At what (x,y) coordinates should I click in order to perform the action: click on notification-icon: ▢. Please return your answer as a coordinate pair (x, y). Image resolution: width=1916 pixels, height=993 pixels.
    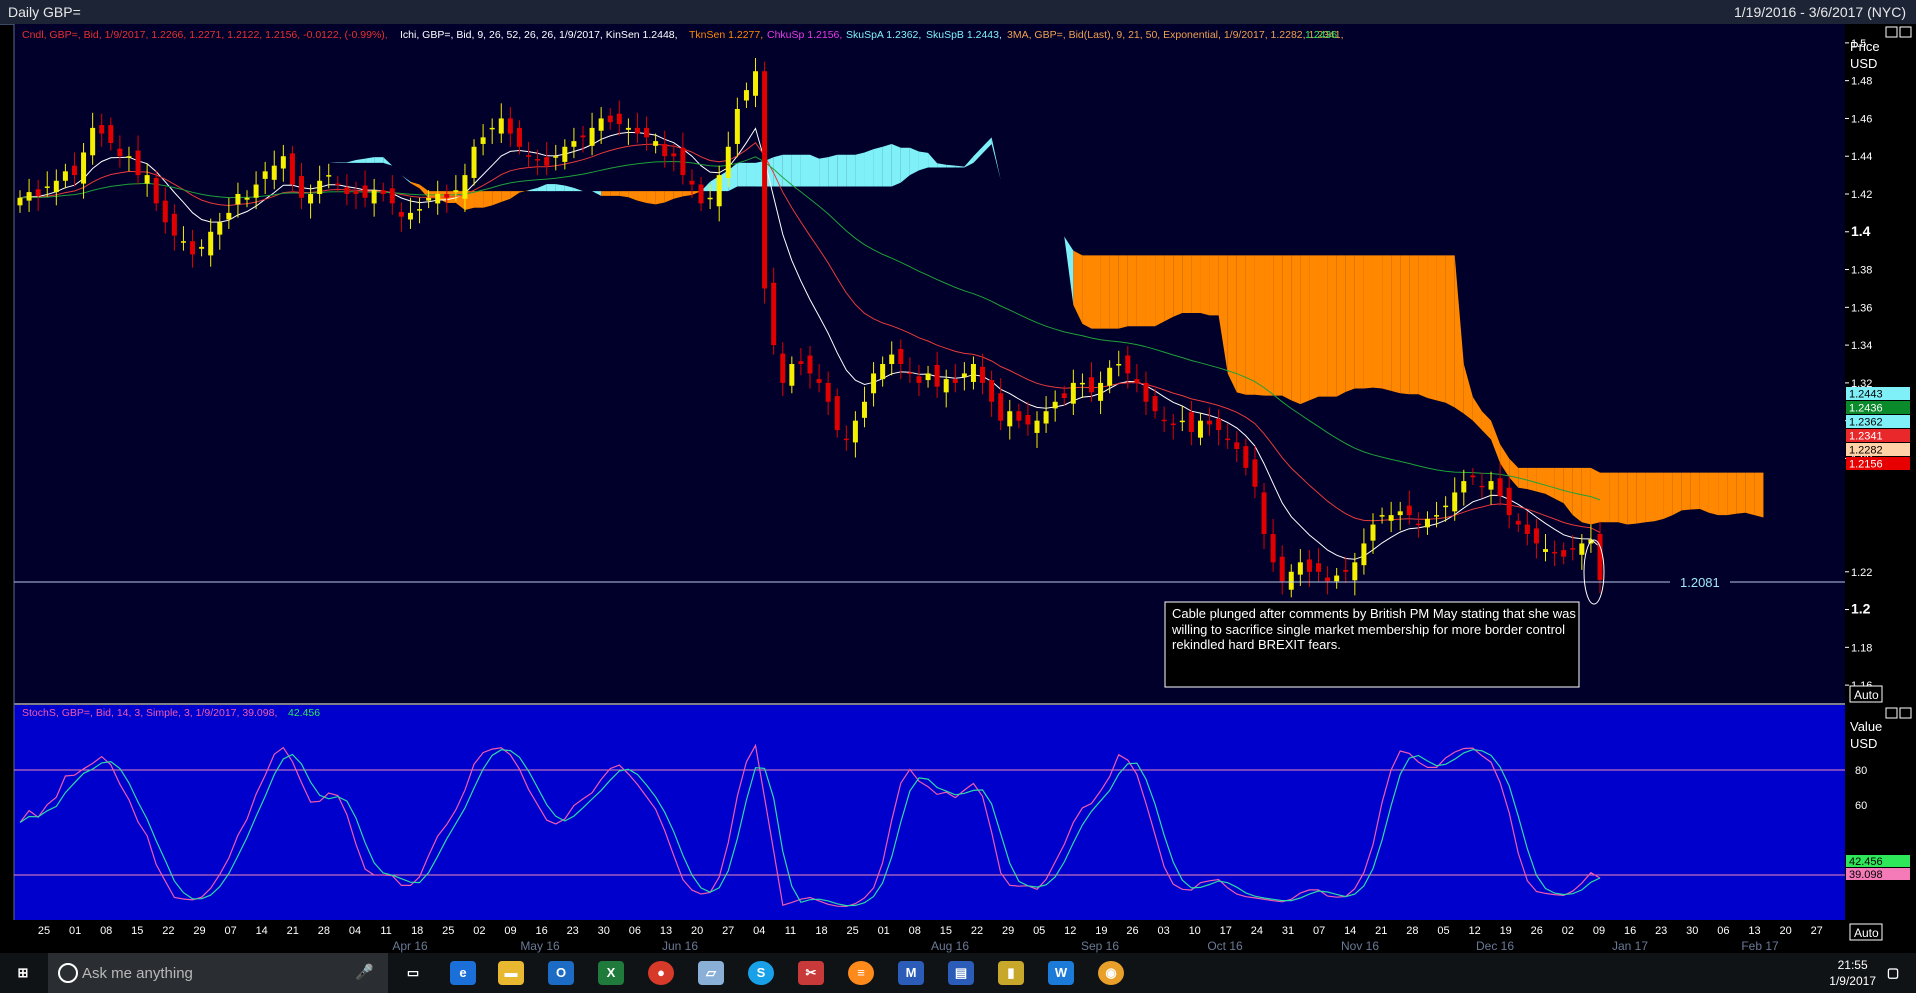
    Looking at the image, I should click on (1893, 973).